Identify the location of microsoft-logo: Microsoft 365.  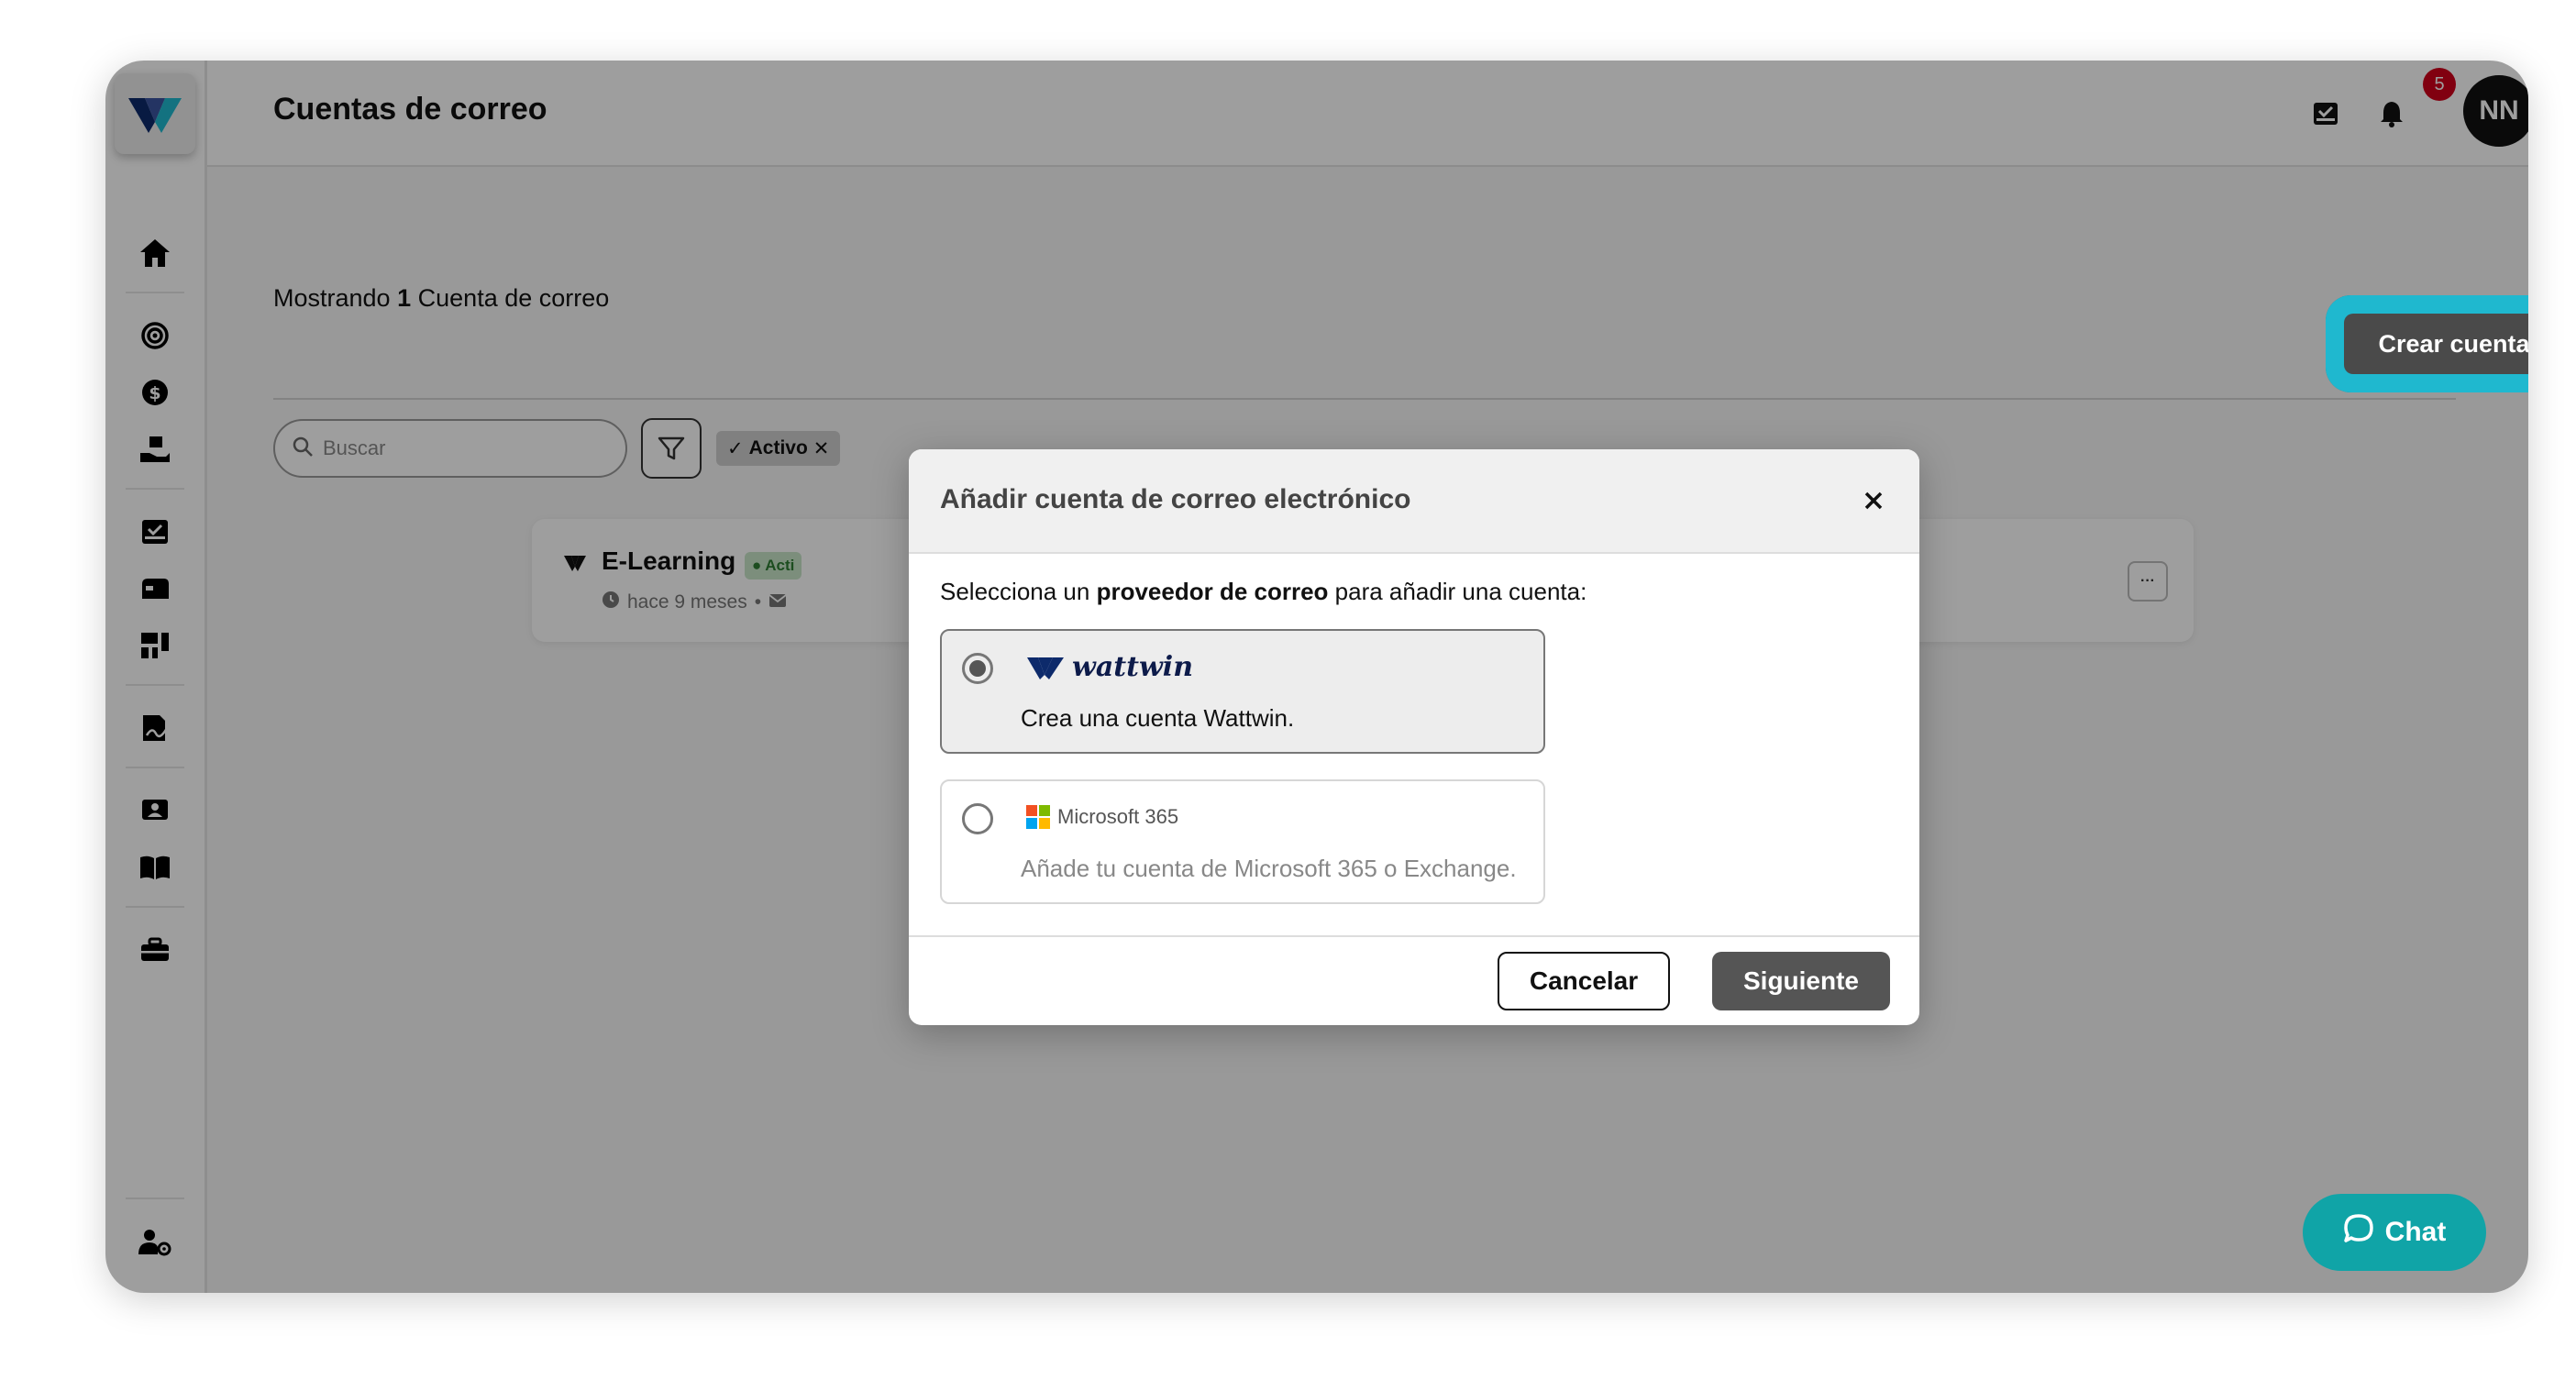
(1102, 817).